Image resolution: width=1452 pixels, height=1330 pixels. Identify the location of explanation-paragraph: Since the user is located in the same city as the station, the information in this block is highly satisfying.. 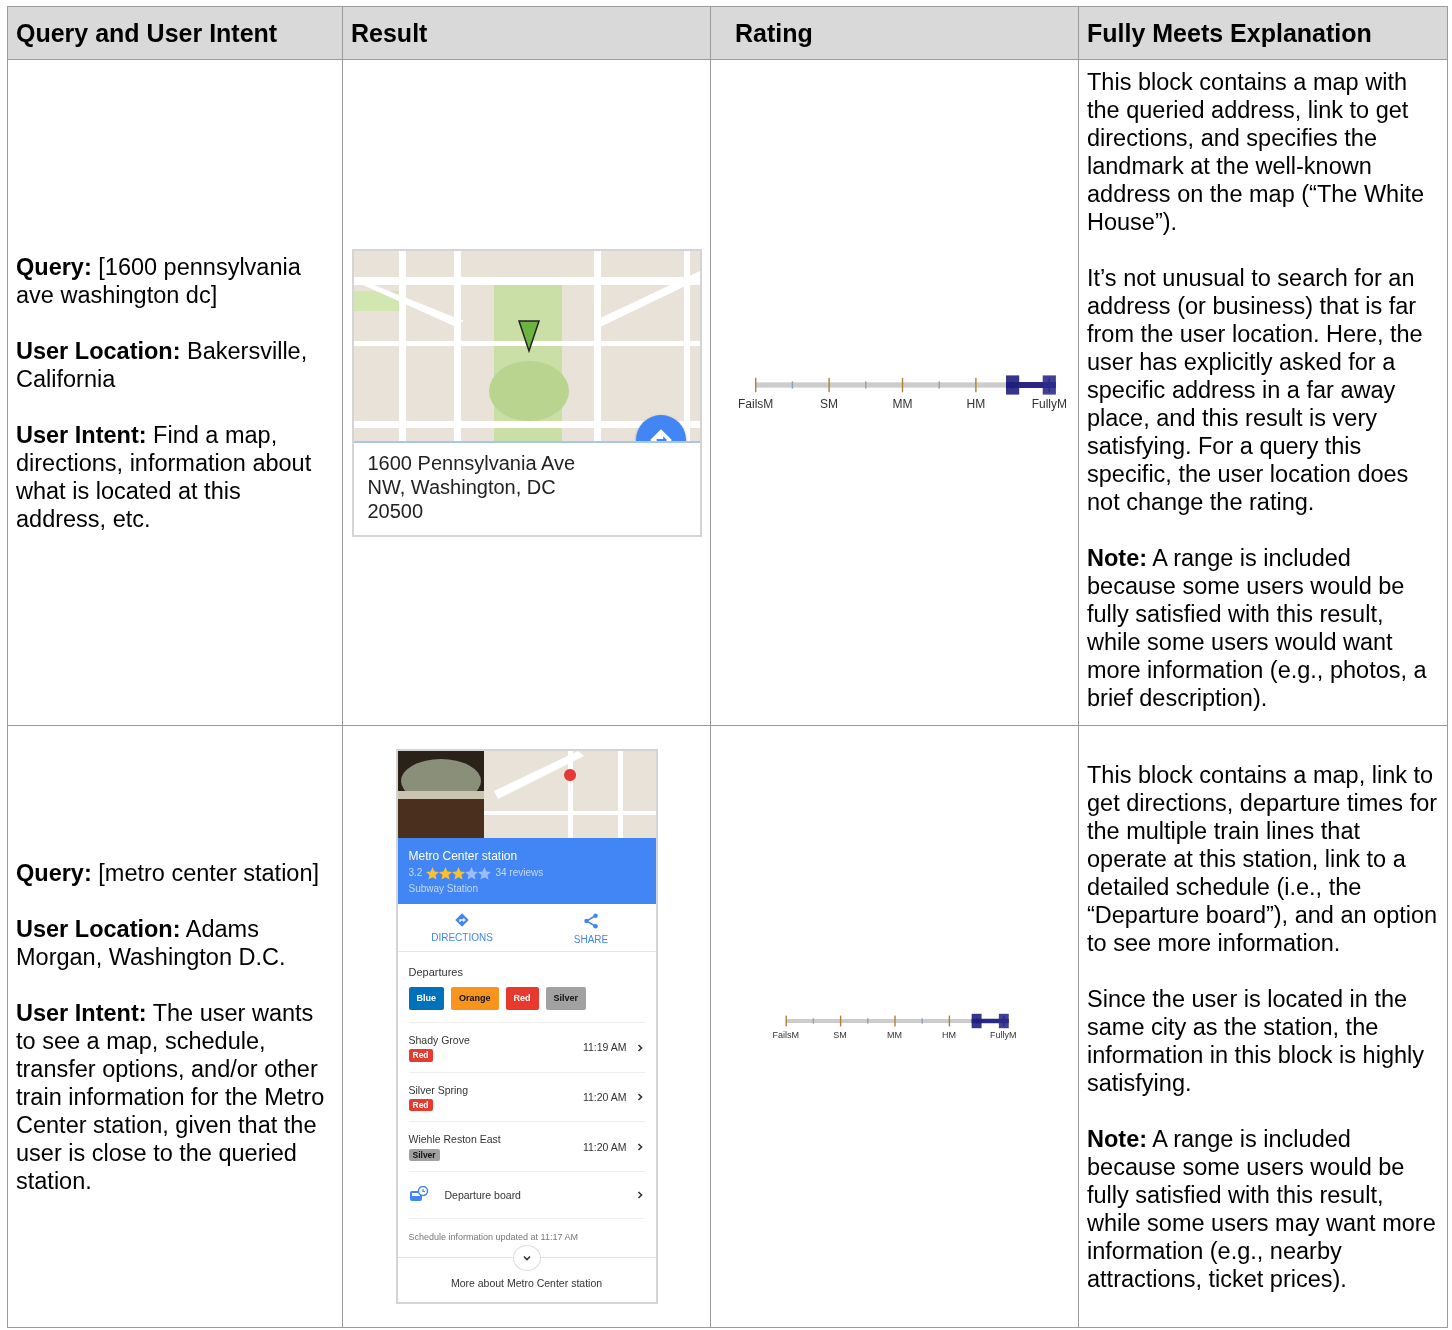
(1256, 1040).